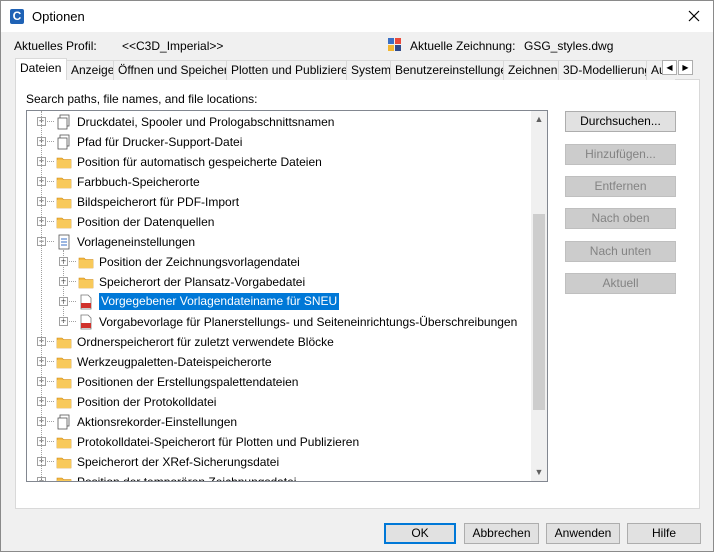 Image resolution: width=714 pixels, height=552 pixels. Describe the element at coordinates (394, 44) in the screenshot. I see `drawing-file-icon` at that location.